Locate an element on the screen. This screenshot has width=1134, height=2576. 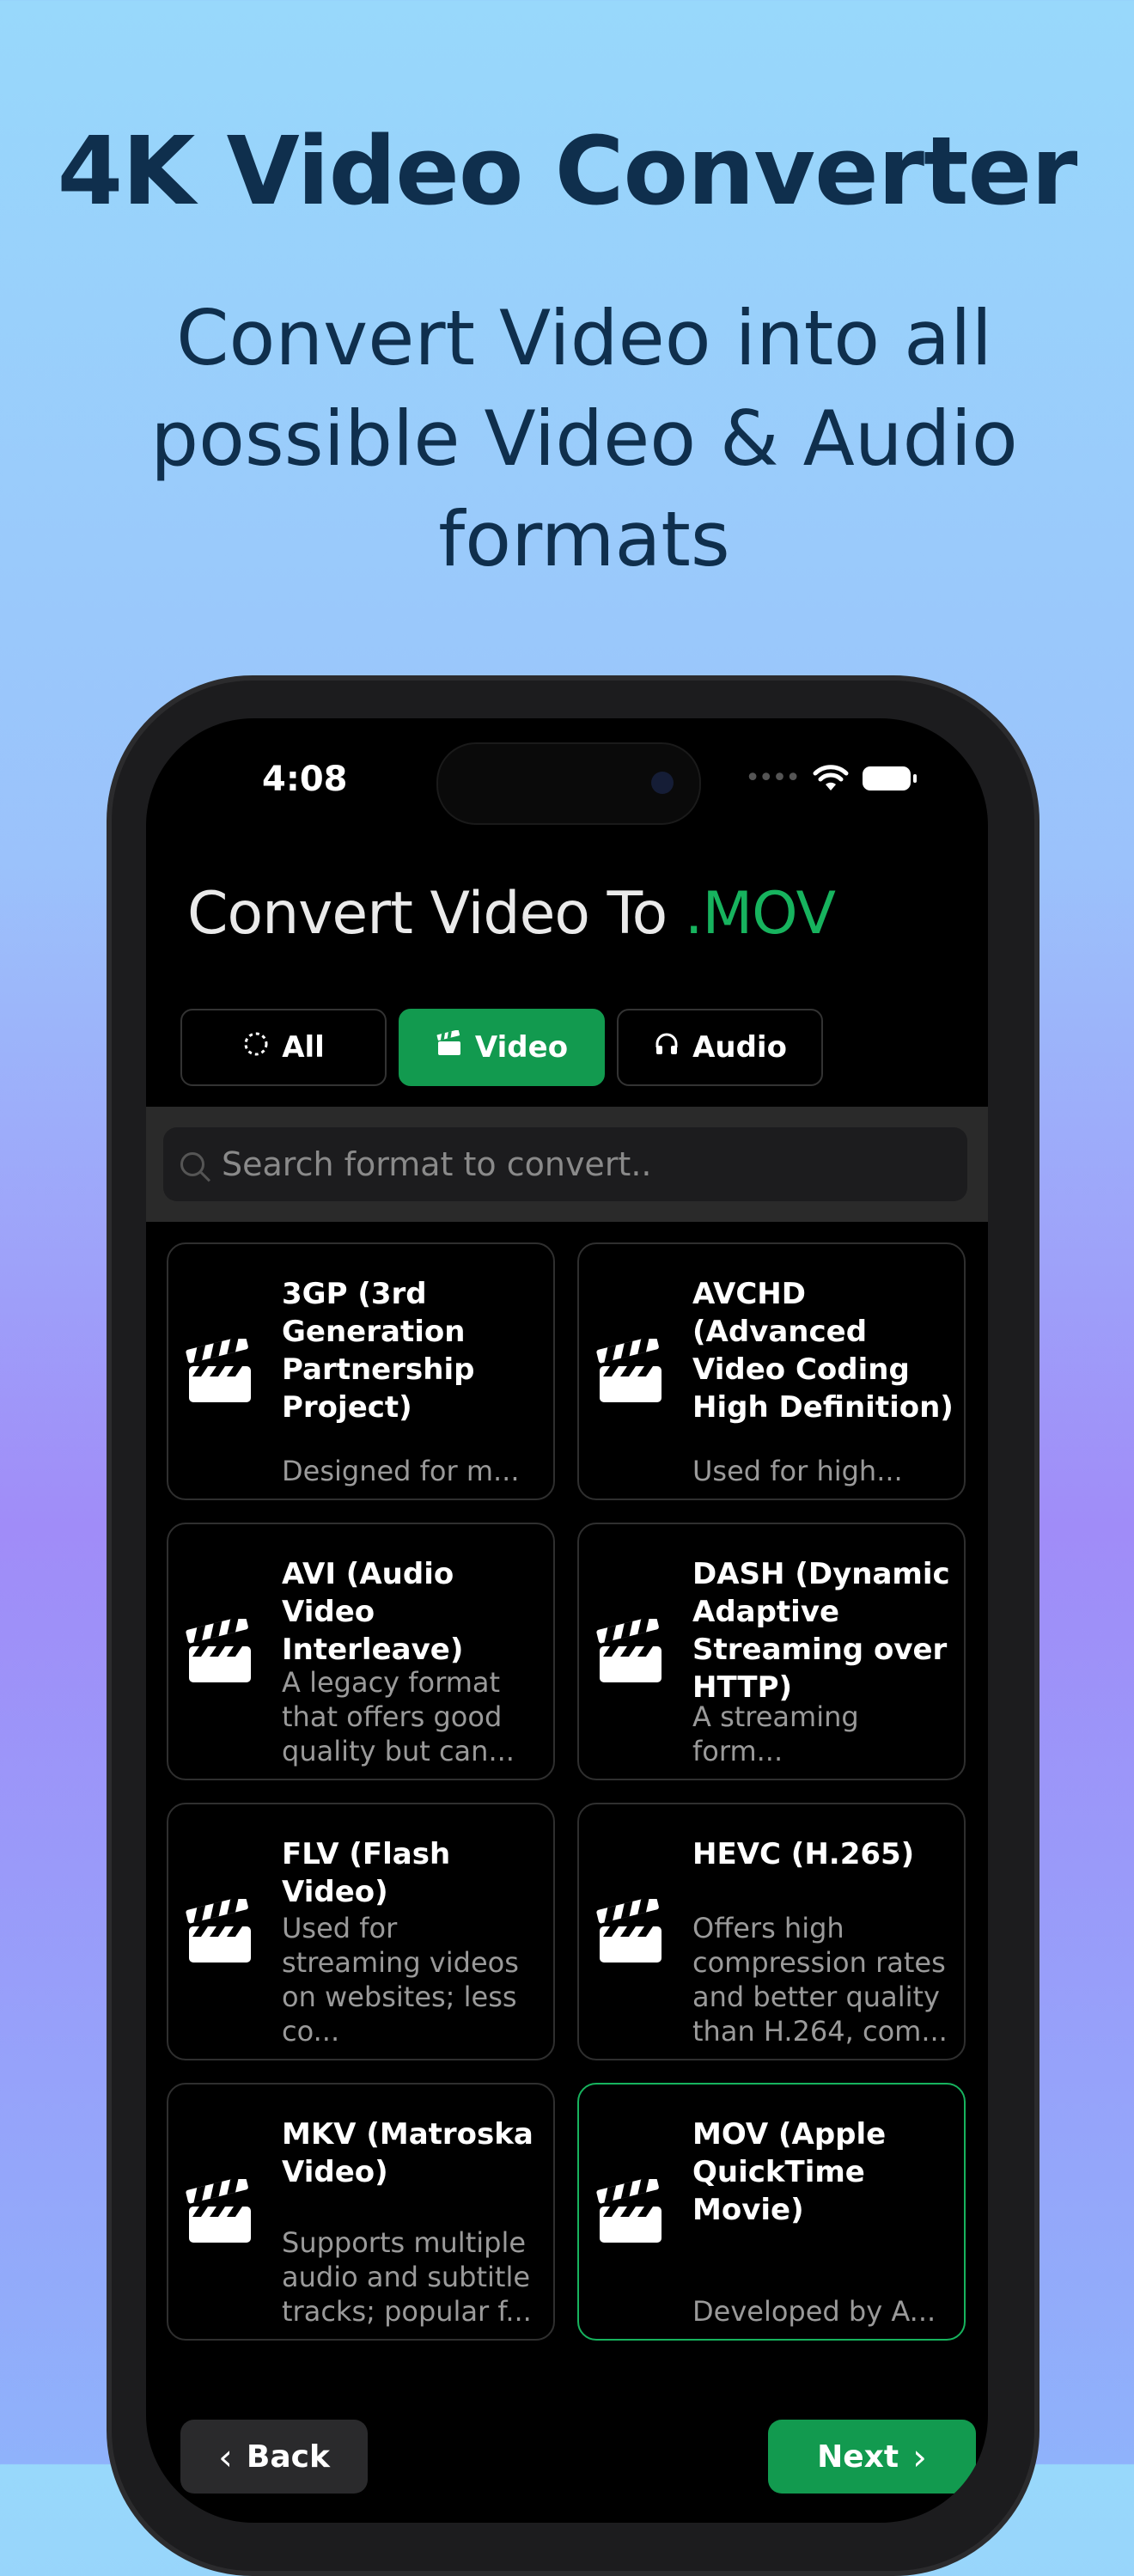
tab-all: All is located at coordinates (283, 1047).